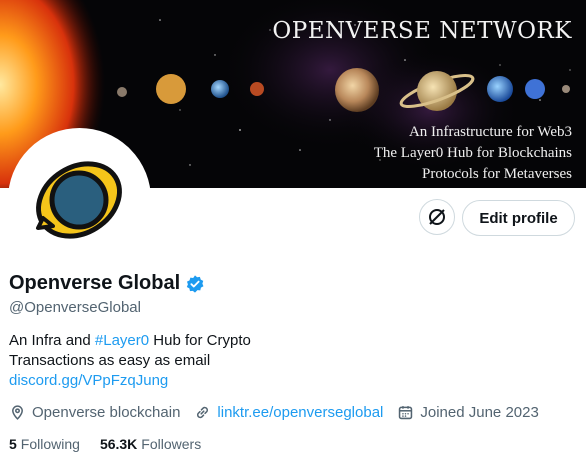 The height and width of the screenshot is (472, 586). I want to click on avatar, so click(79, 199).